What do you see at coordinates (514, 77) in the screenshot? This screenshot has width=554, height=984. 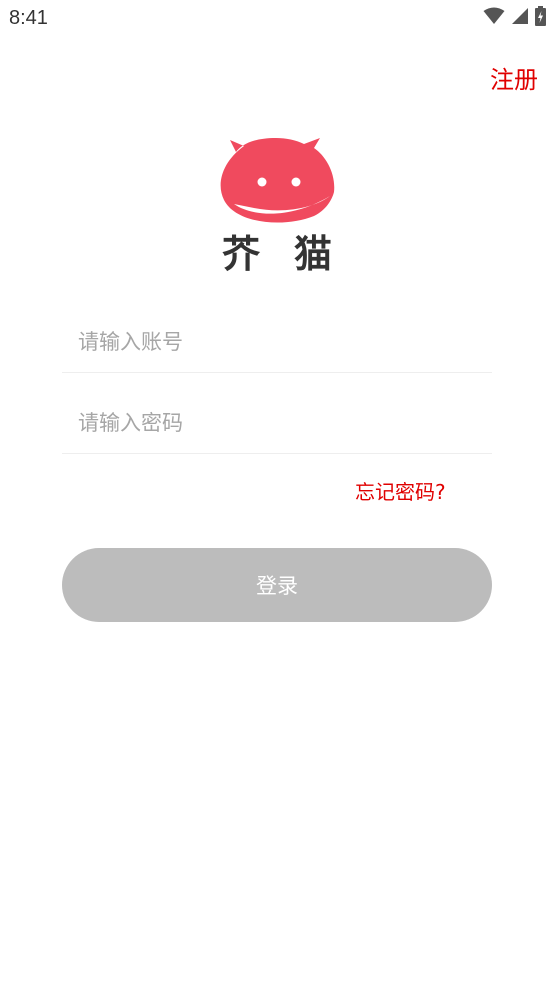 I see `register-link: 注册` at bounding box center [514, 77].